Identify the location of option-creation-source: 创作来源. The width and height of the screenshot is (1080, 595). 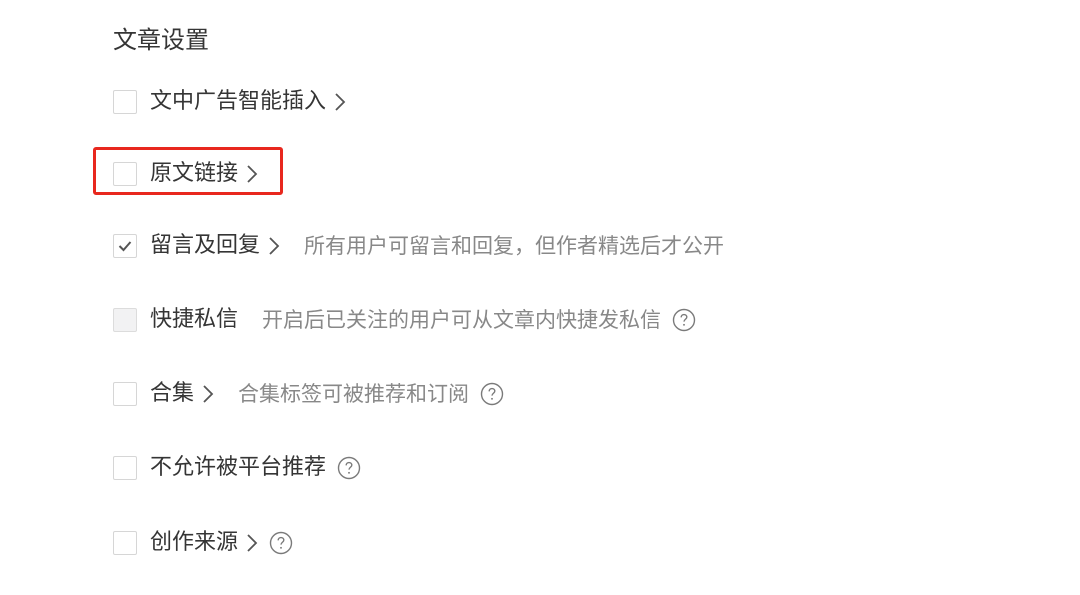
(203, 543).